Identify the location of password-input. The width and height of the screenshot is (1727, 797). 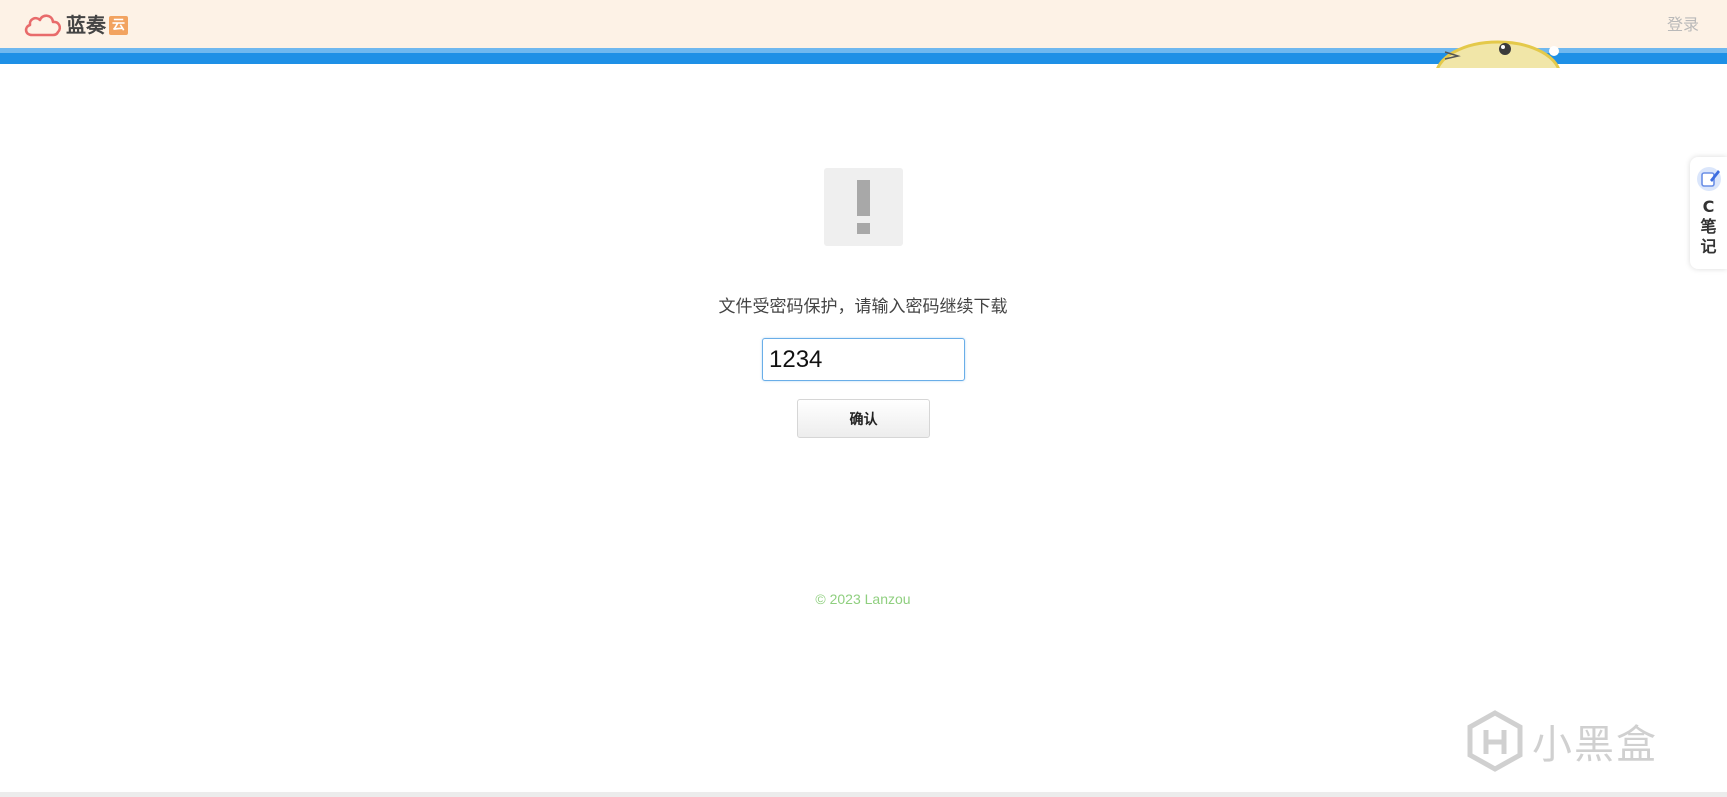
(863, 359).